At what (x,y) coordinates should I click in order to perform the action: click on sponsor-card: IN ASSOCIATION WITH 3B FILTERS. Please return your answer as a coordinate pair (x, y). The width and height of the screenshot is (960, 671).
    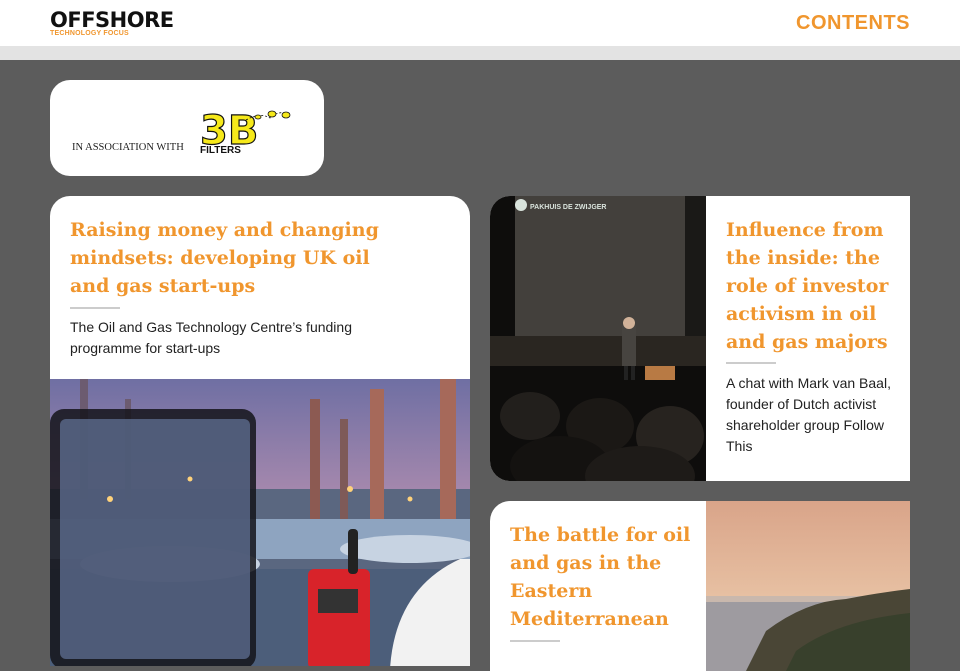
    Looking at the image, I should click on (187, 128).